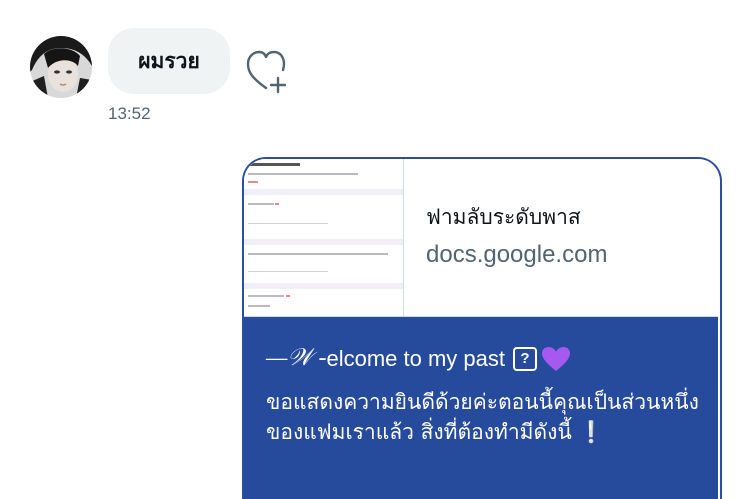 This screenshot has width=750, height=499. What do you see at coordinates (296, 358) in the screenshot?
I see `message-prefix: —𝒲 -` at bounding box center [296, 358].